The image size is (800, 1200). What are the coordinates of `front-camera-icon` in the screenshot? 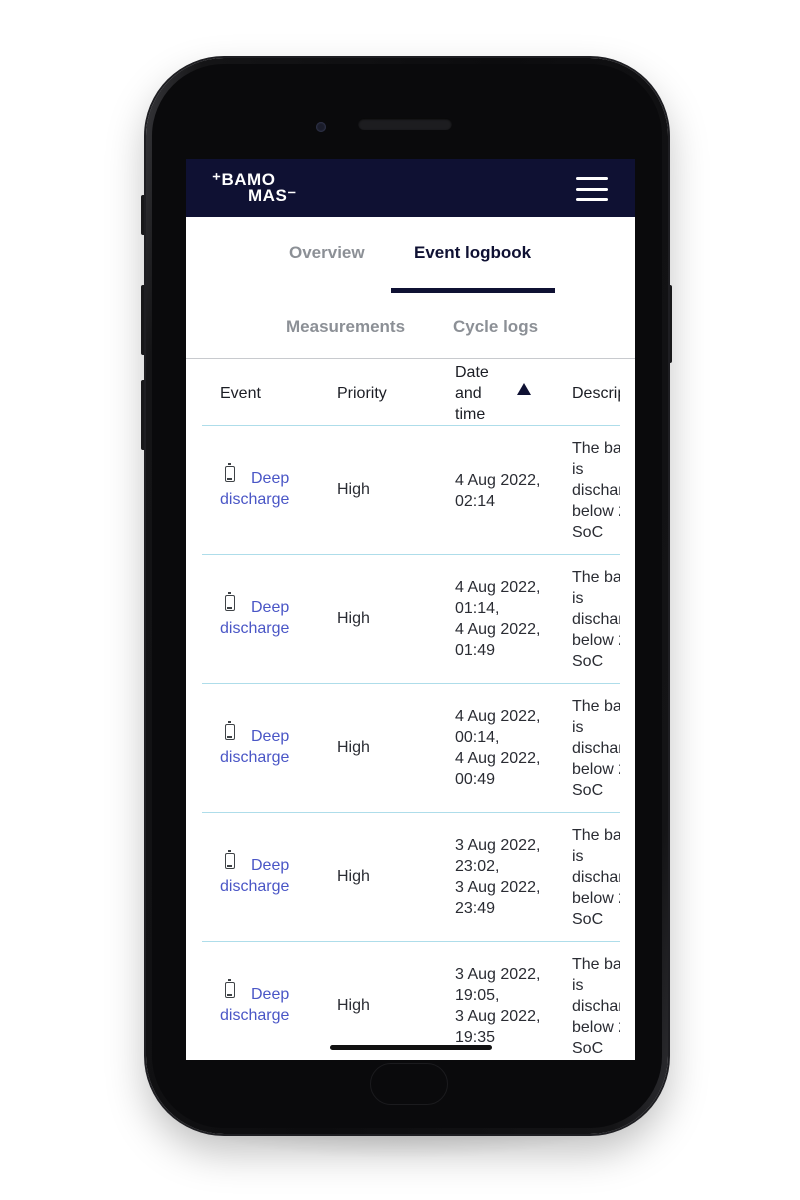 It's located at (321, 127).